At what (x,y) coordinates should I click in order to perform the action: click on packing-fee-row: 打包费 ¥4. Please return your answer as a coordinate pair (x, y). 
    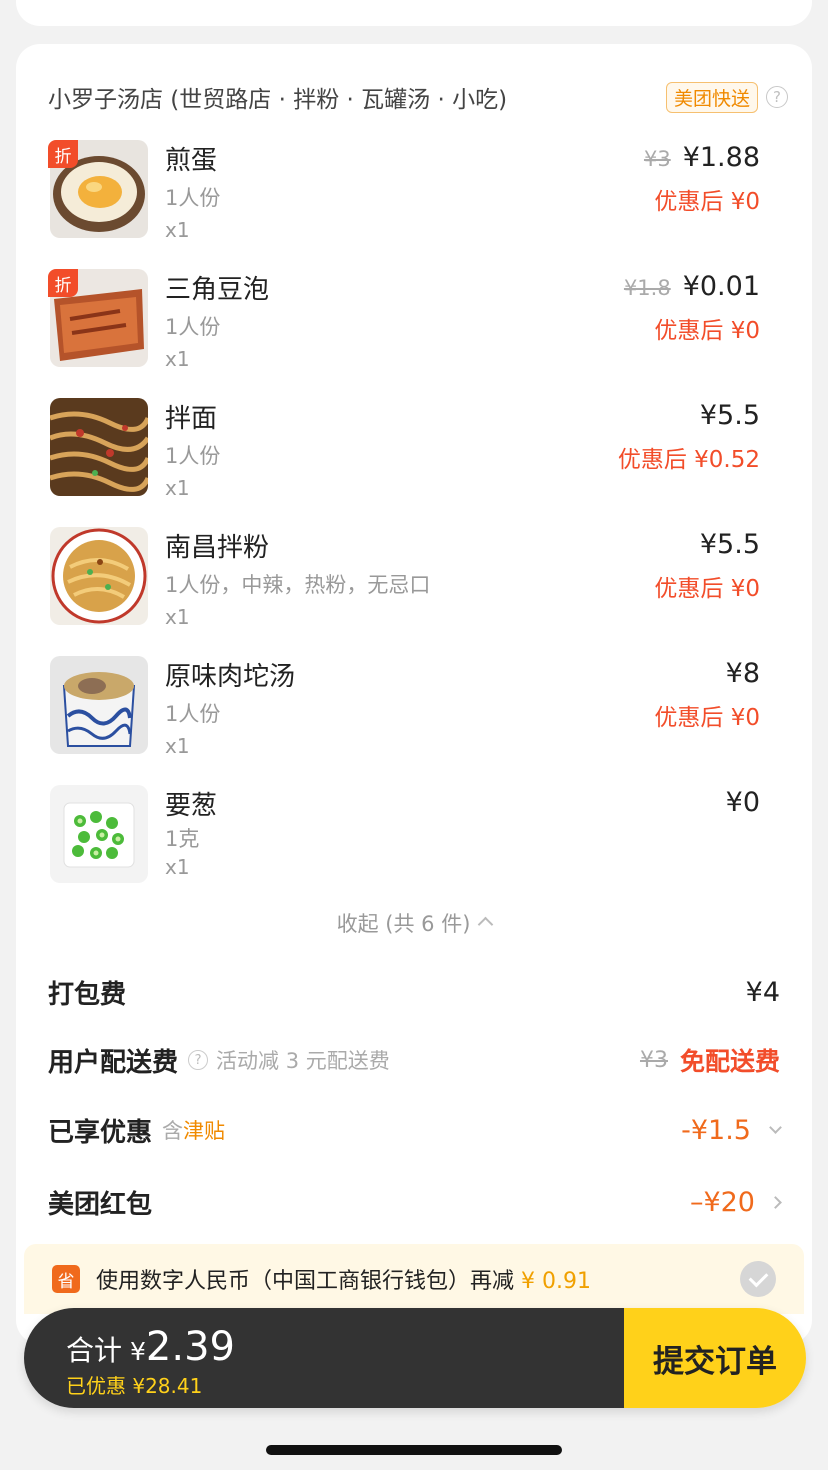
    Looking at the image, I should click on (414, 992).